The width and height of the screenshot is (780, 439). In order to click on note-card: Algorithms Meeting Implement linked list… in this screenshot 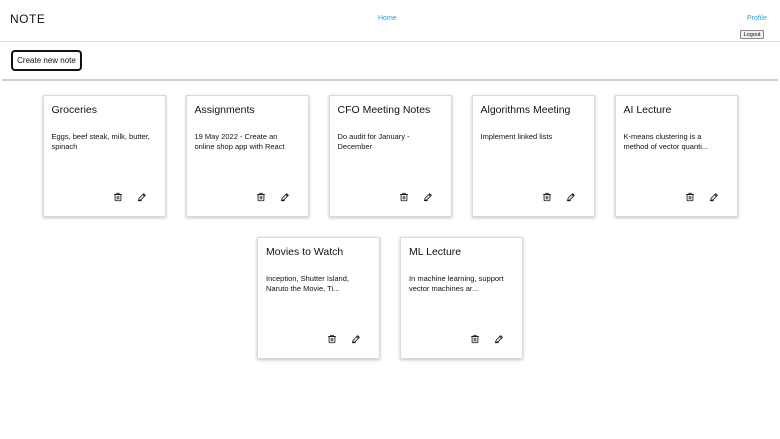, I will do `click(533, 156)`.